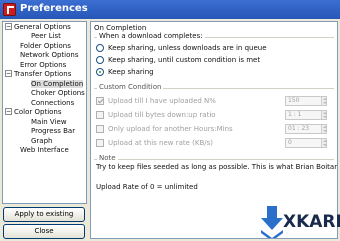  I want to click on tree-item-label: Peer List, so click(46, 36).